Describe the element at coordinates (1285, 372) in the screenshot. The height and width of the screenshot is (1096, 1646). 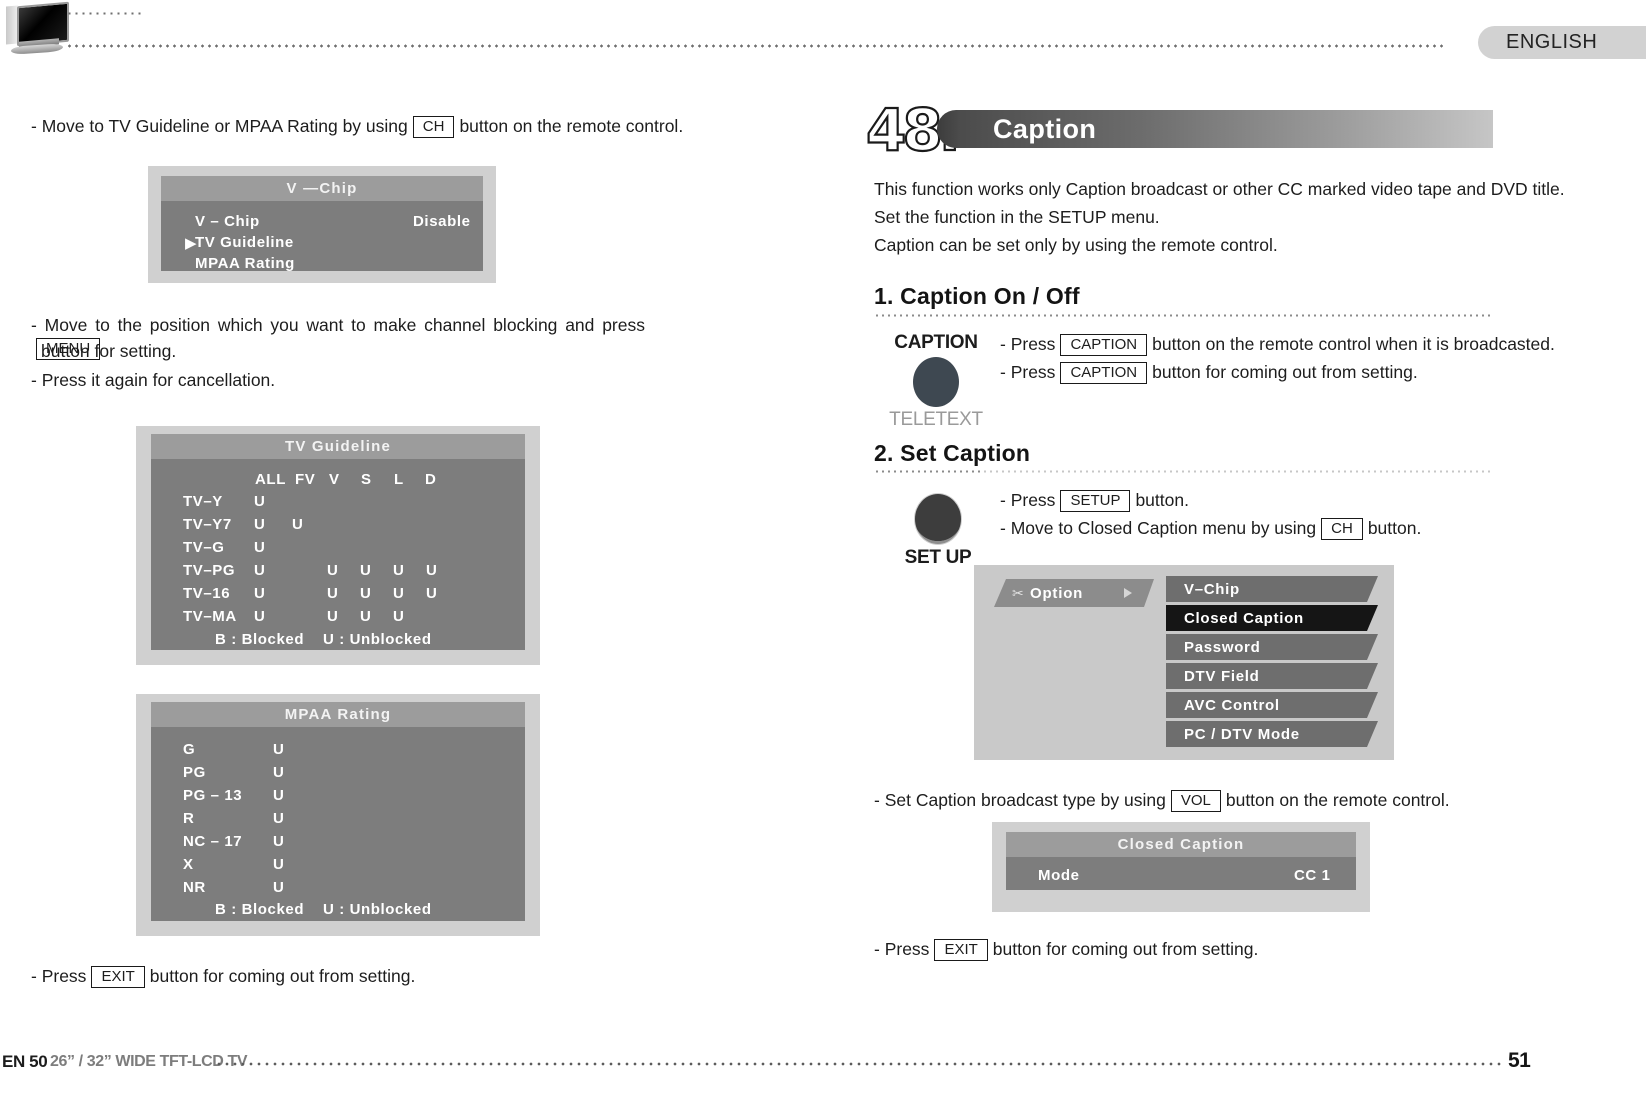
I see `sub1-line-2-post: button for coming out from setting.` at that location.